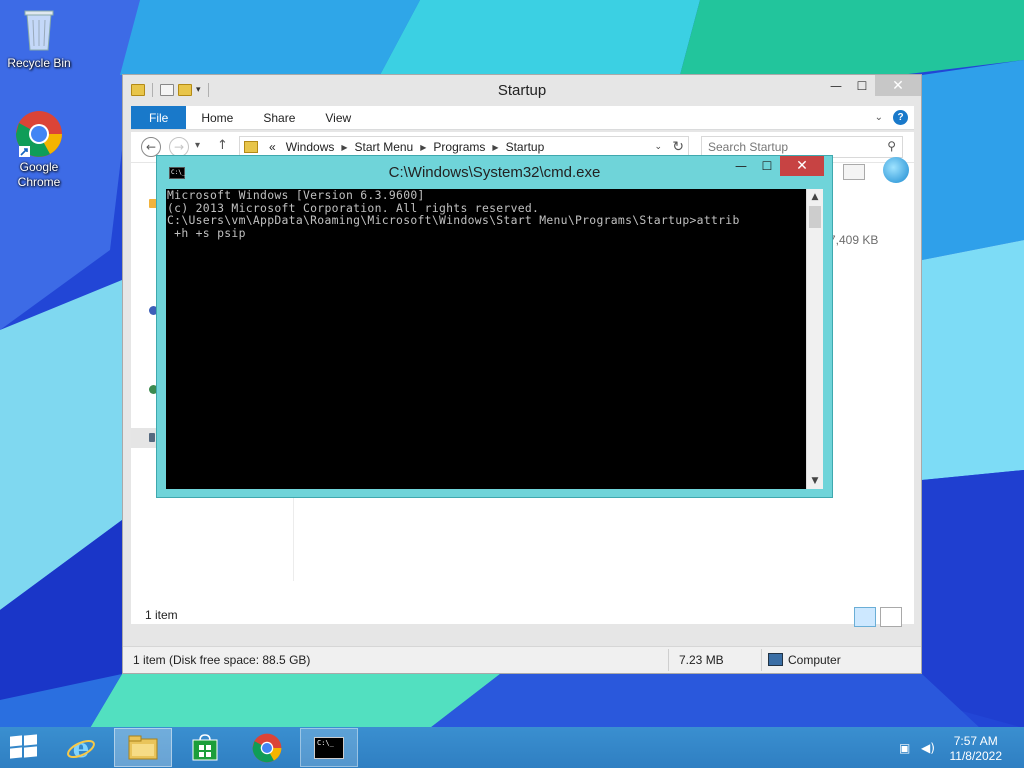 The height and width of the screenshot is (768, 1024). Describe the element at coordinates (39, 174) in the screenshot. I see `chrome-label: Google Chrome` at that location.